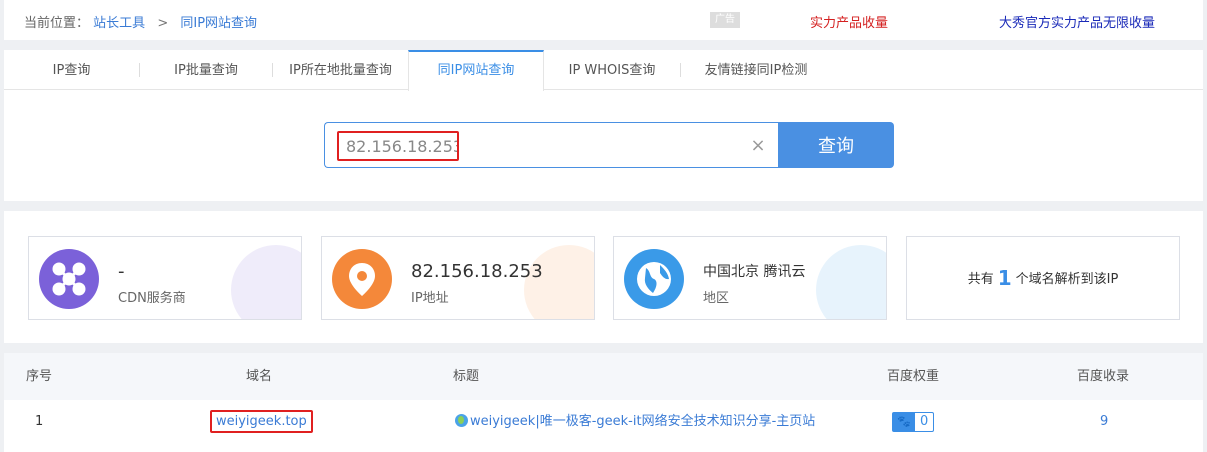 The width and height of the screenshot is (1207, 452). I want to click on cdn-label: CDN服务商, so click(152, 298).